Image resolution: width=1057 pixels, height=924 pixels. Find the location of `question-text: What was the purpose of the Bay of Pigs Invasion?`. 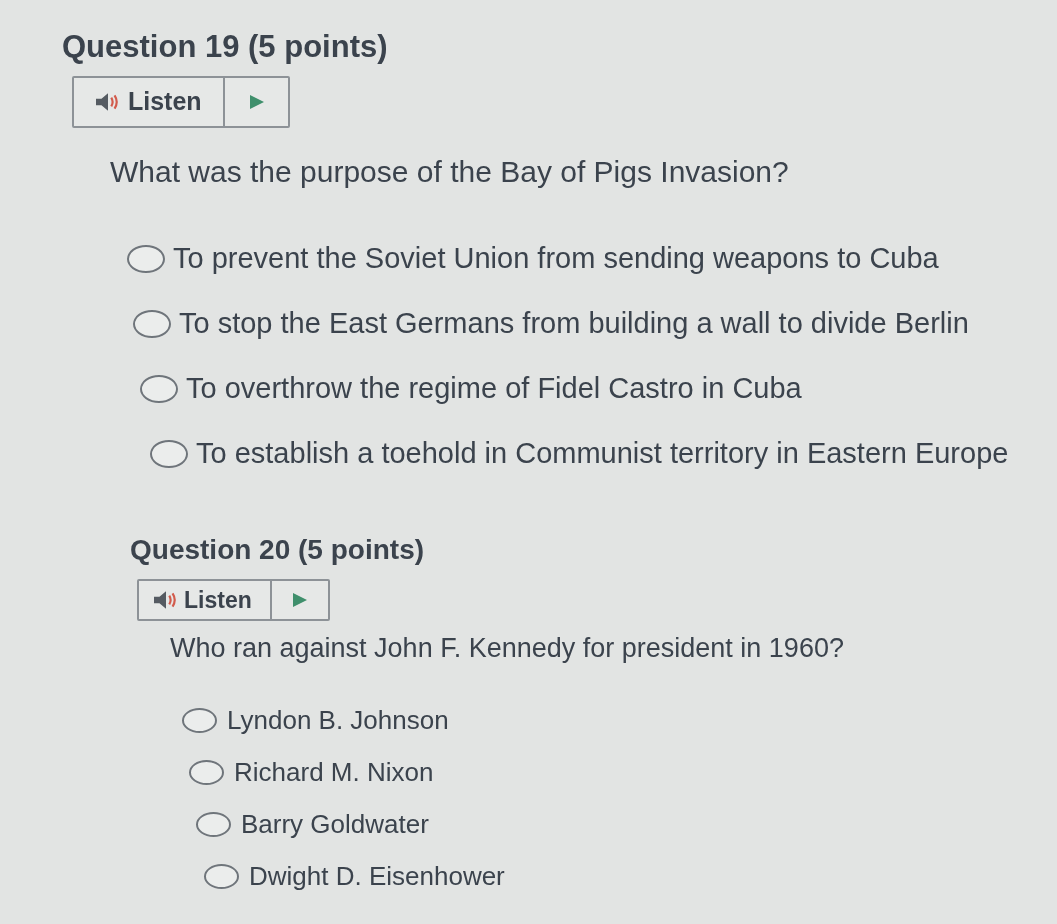

question-text: What was the purpose of the Bay of Pigs Invasion? is located at coordinates (449, 172).